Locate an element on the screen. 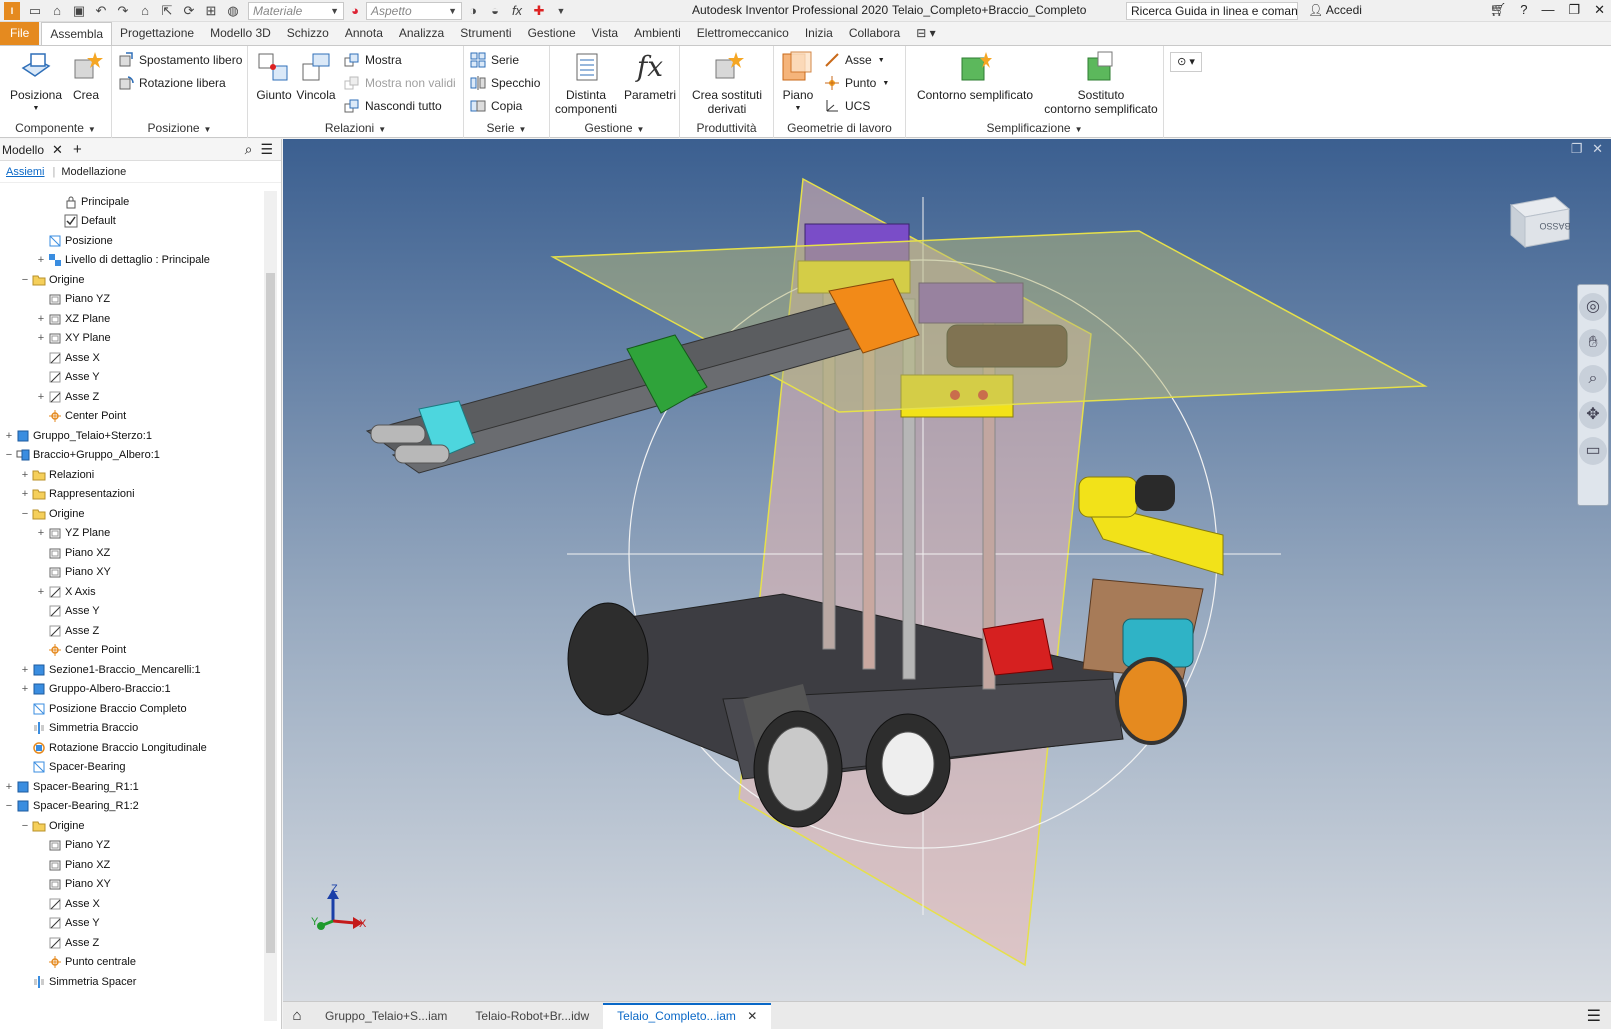 The width and height of the screenshot is (1611, 1029). tab-modello-3d: Modello 3D is located at coordinates (240, 33).